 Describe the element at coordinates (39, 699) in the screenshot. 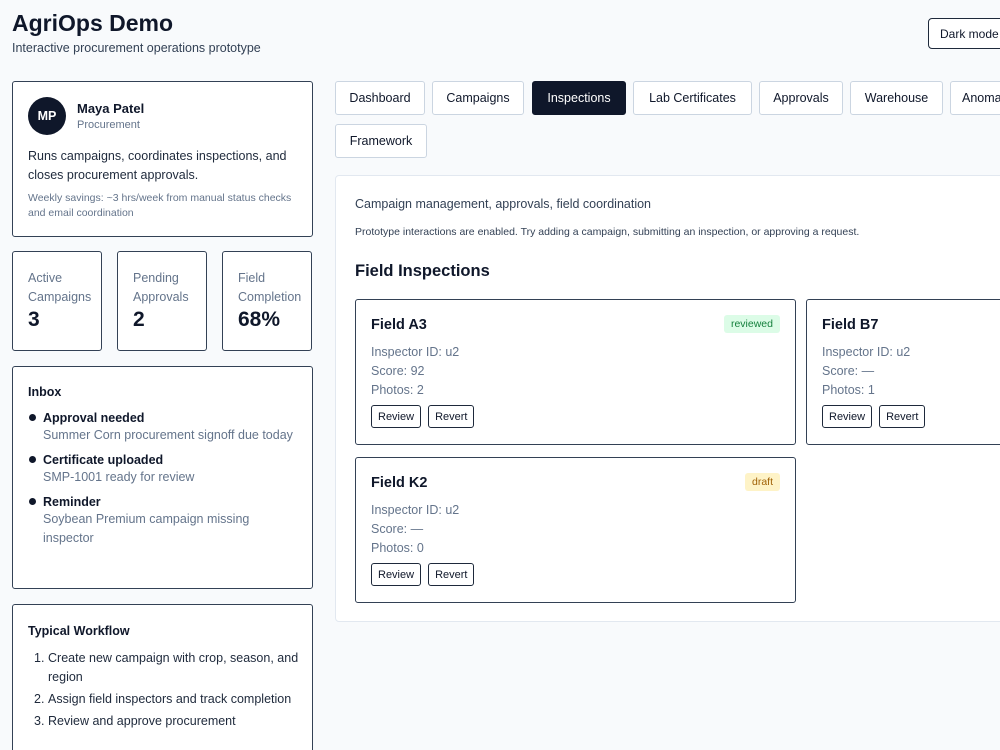

I see `workflow-step-number: 2.` at that location.